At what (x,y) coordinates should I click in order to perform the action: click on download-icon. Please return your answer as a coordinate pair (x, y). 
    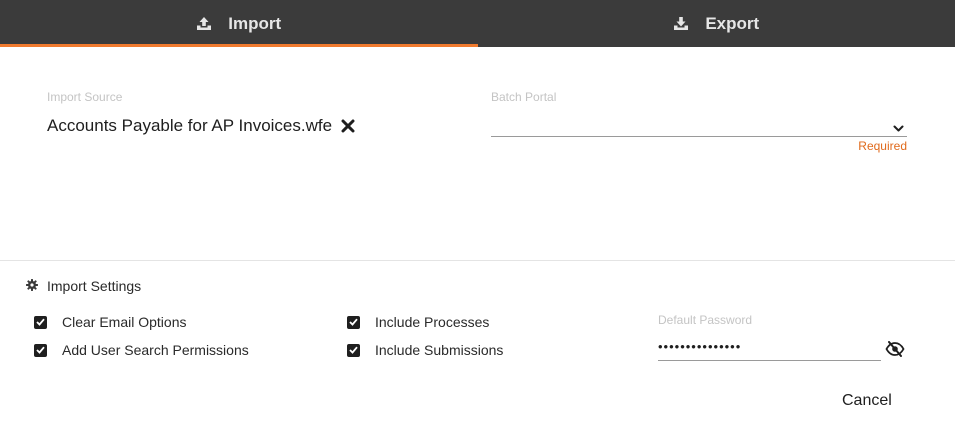
    Looking at the image, I should click on (681, 23).